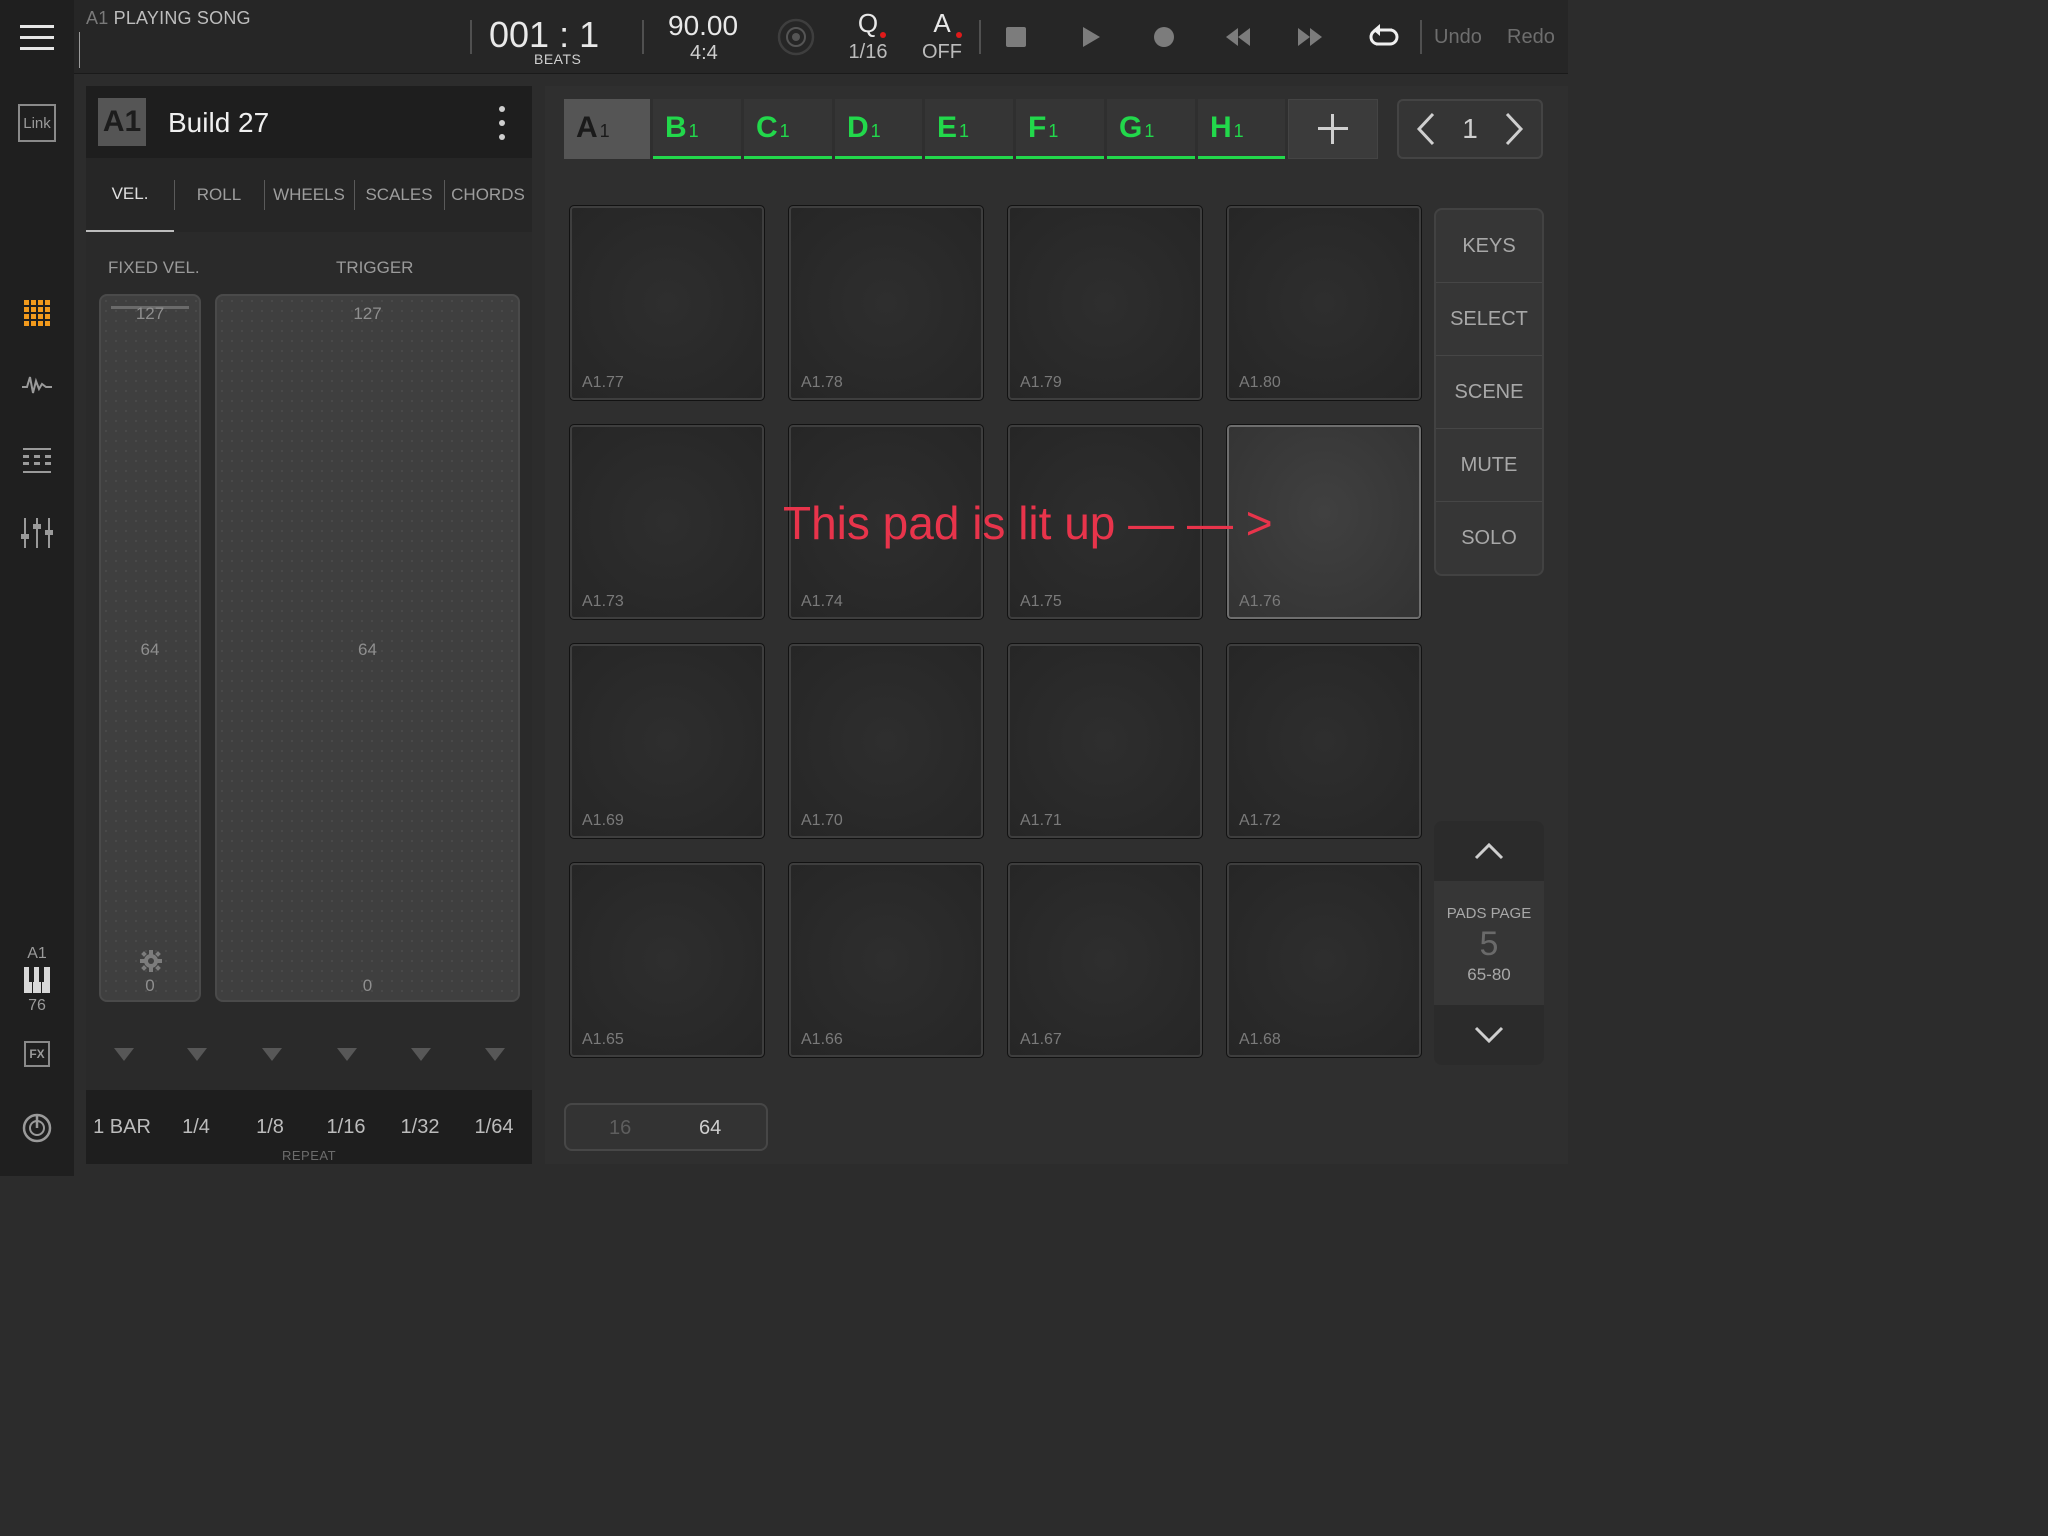 The width and height of the screenshot is (2048, 1536). Describe the element at coordinates (947, 127) in the screenshot. I see `bank-letter: E` at that location.